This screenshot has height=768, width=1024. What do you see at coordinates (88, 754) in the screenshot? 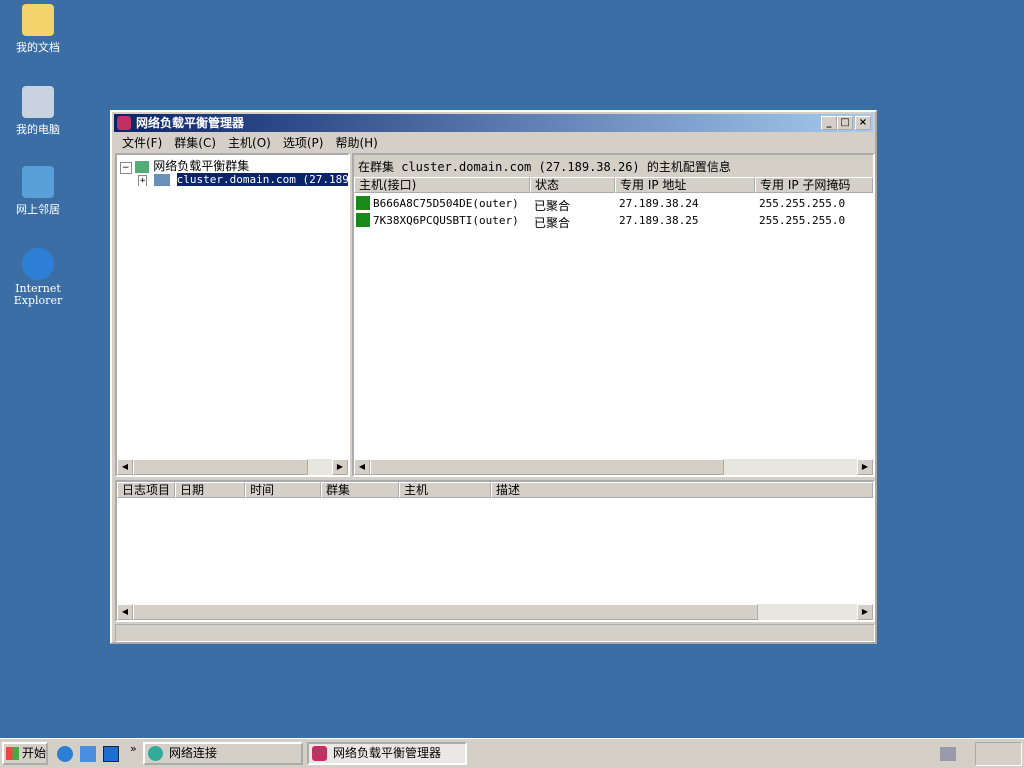
I see `outlook-quicklaunch-icon` at bounding box center [88, 754].